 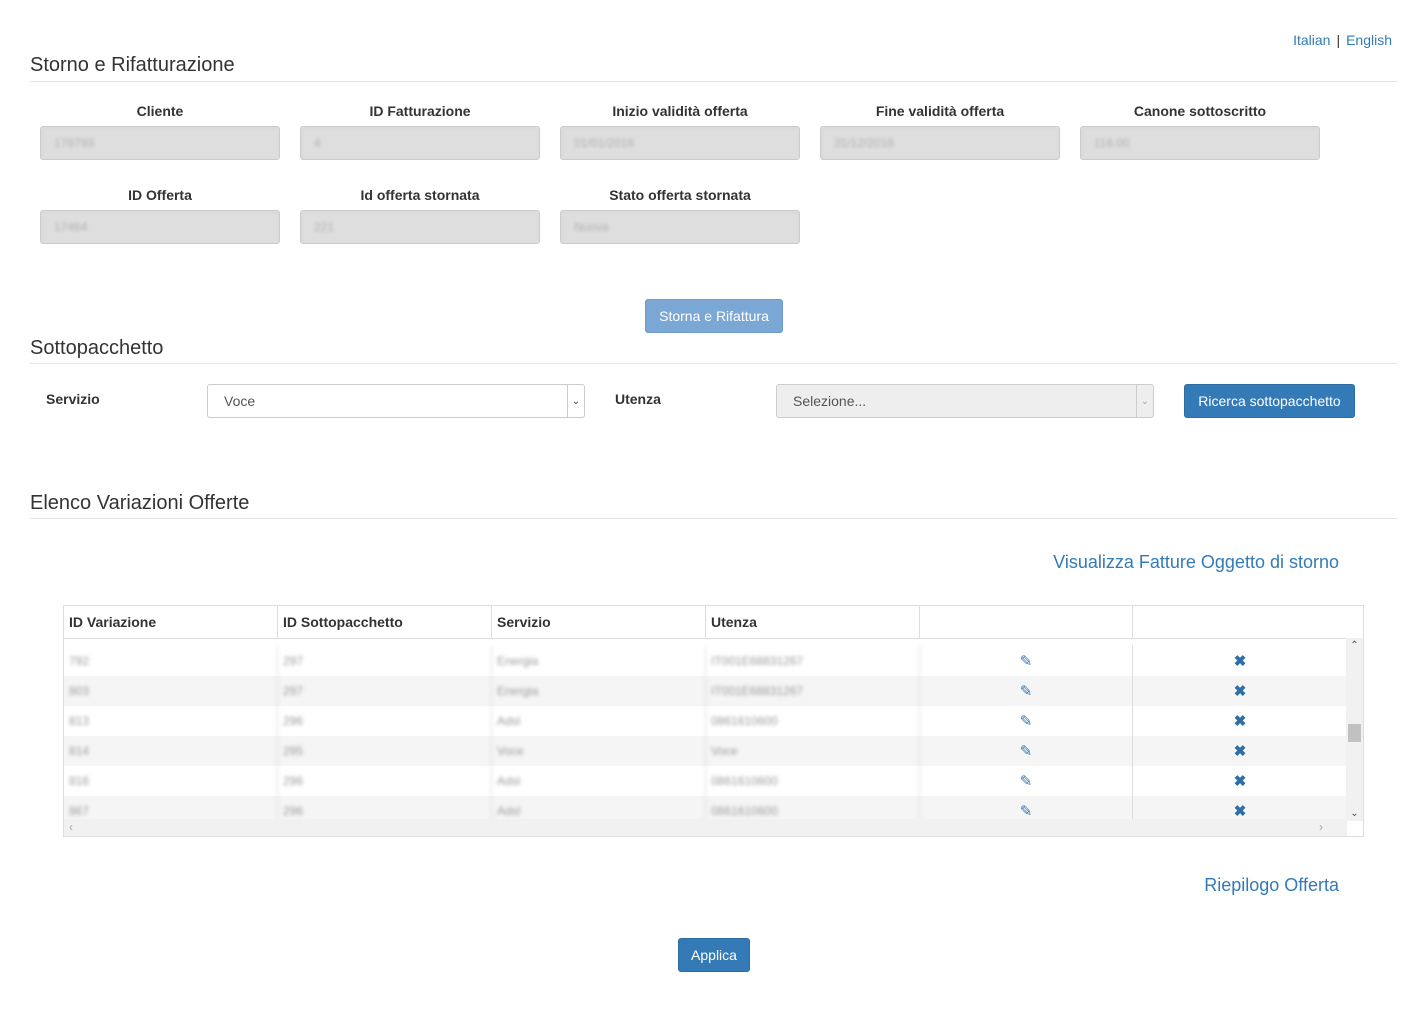 What do you see at coordinates (714, 955) in the screenshot?
I see `applica-button: Applica` at bounding box center [714, 955].